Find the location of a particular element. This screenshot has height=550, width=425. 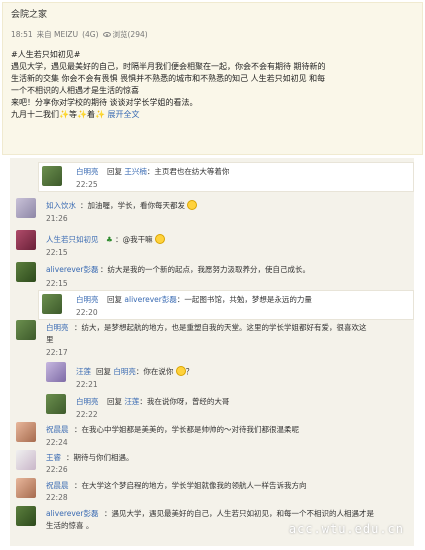

comment-time: 22:22 is located at coordinates (87, 414).